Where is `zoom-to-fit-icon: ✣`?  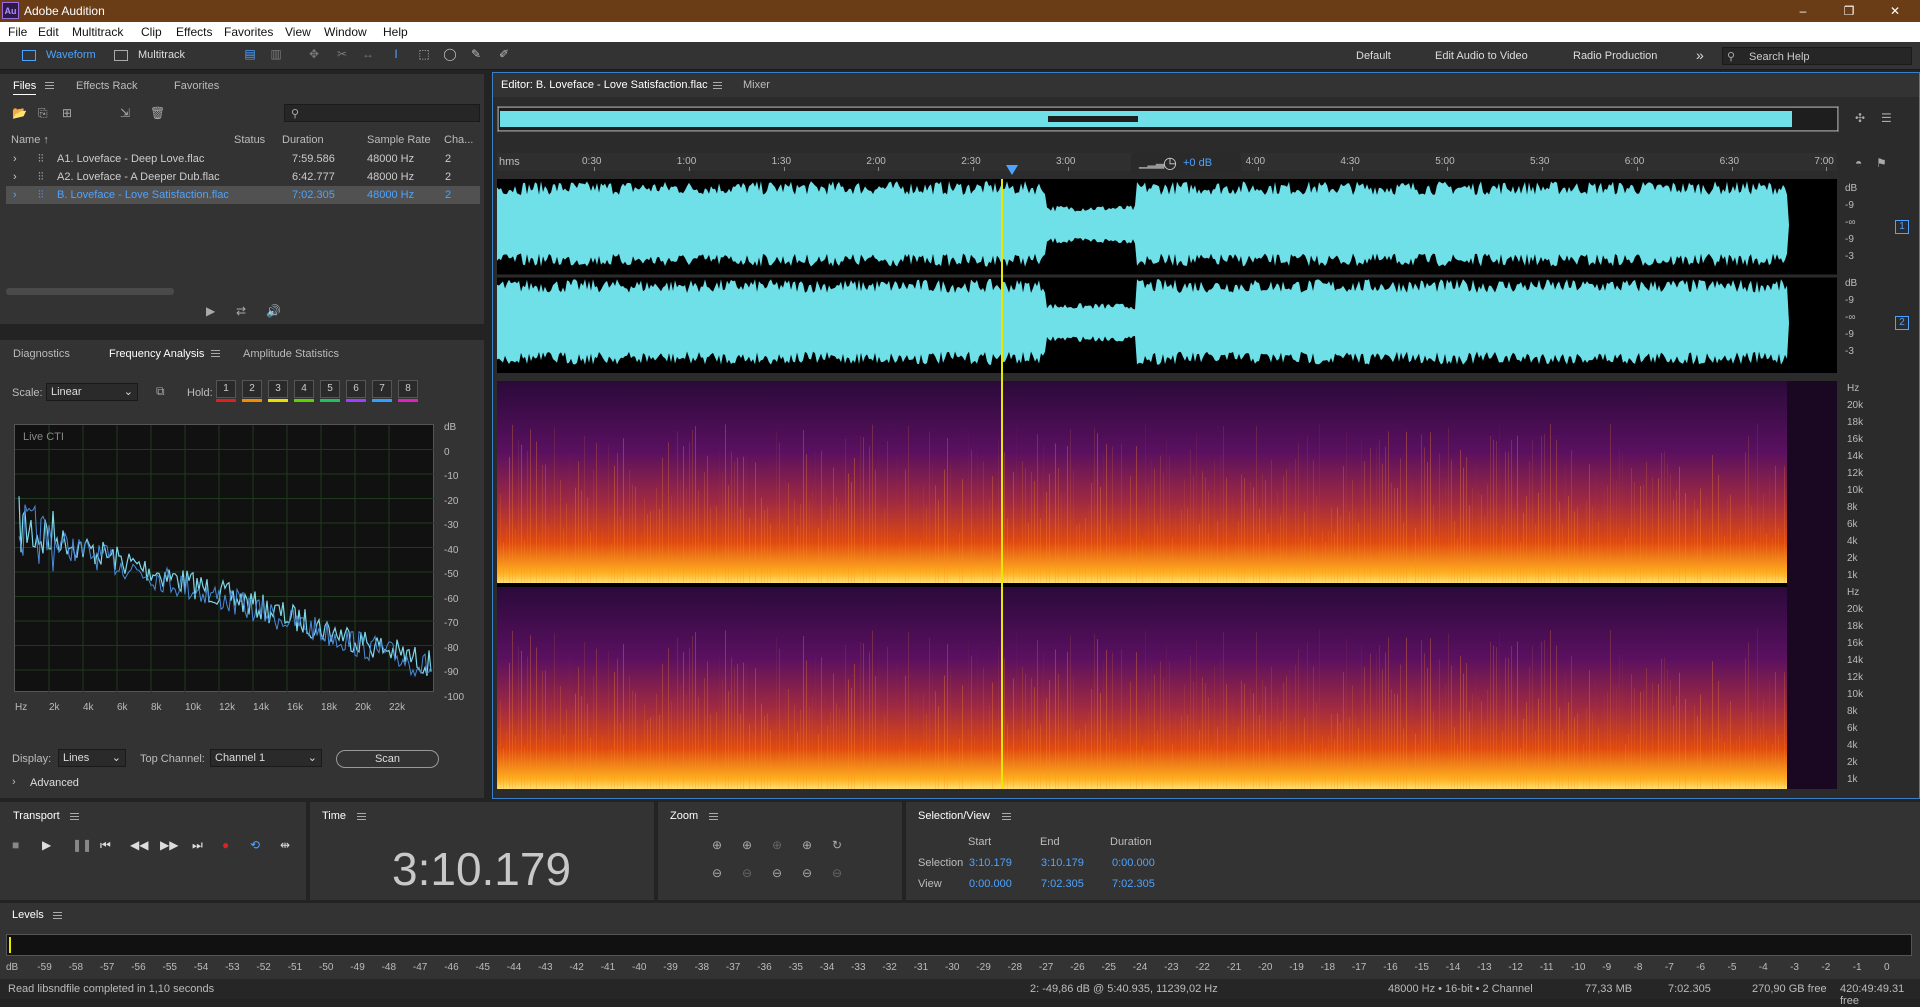
zoom-to-fit-icon: ✣ is located at coordinates (1860, 118).